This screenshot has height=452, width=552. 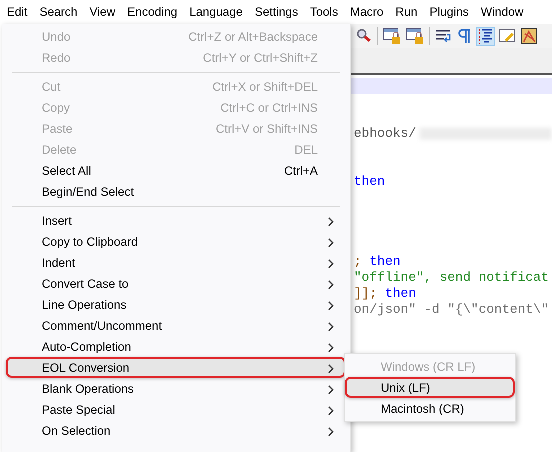 I want to click on menu-item: Indent, so click(x=176, y=262).